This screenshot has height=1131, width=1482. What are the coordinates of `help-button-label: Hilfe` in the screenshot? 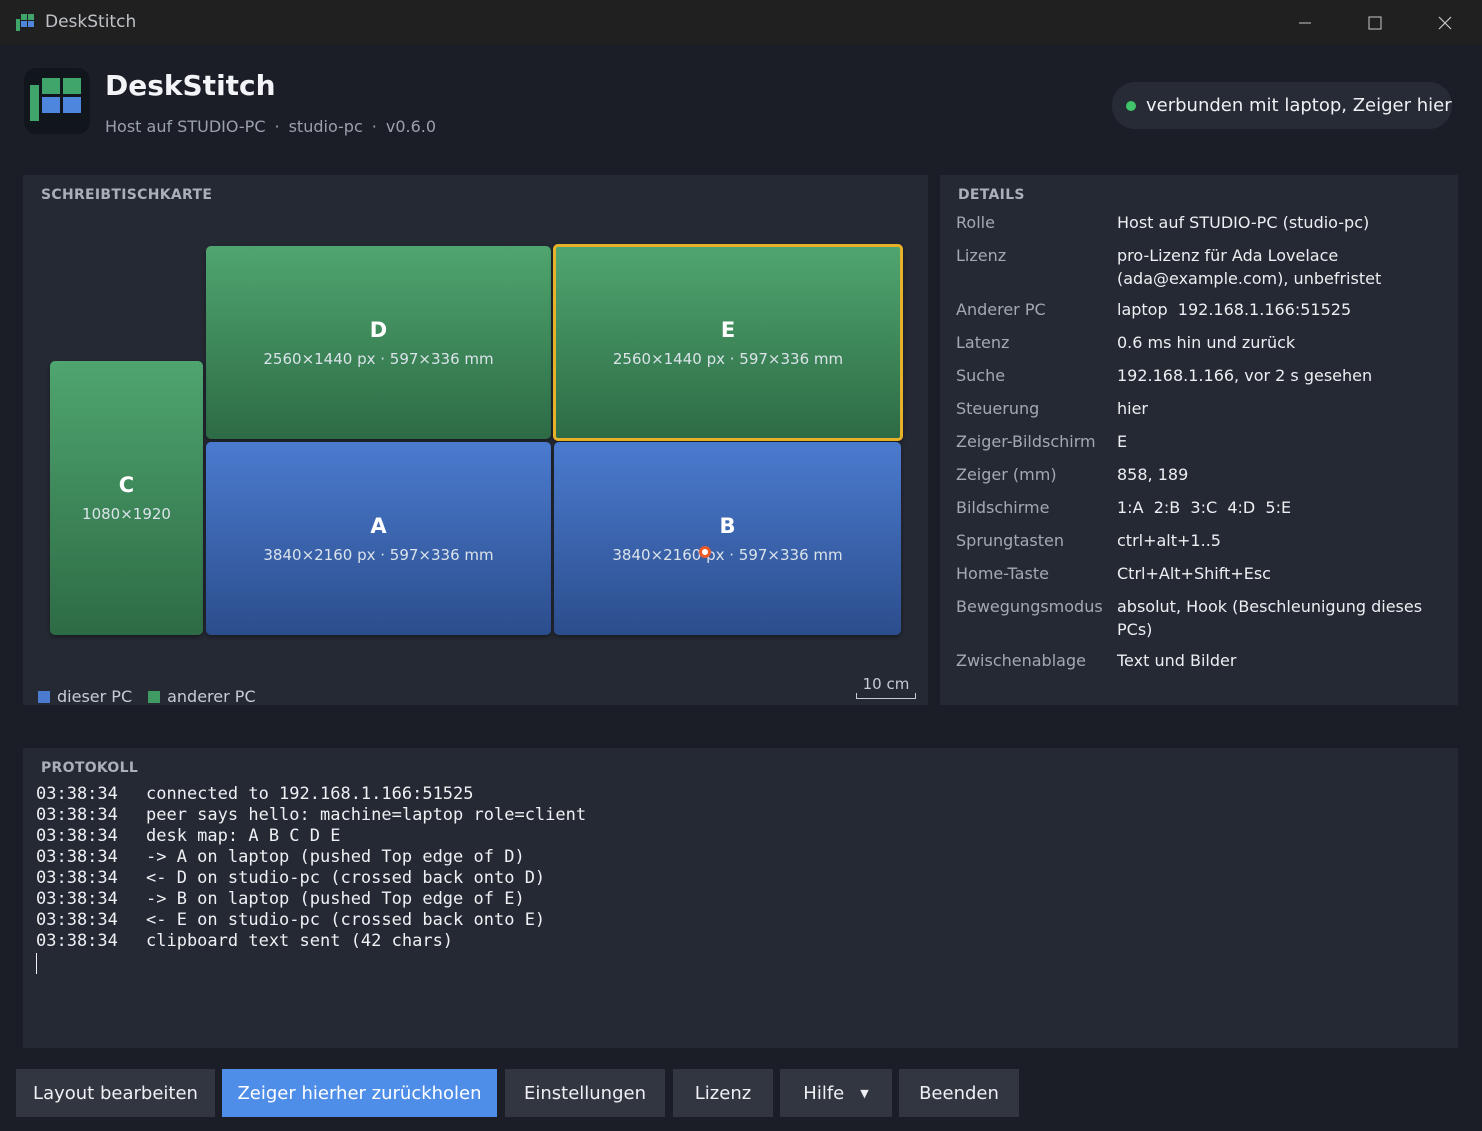 It's located at (824, 1093).